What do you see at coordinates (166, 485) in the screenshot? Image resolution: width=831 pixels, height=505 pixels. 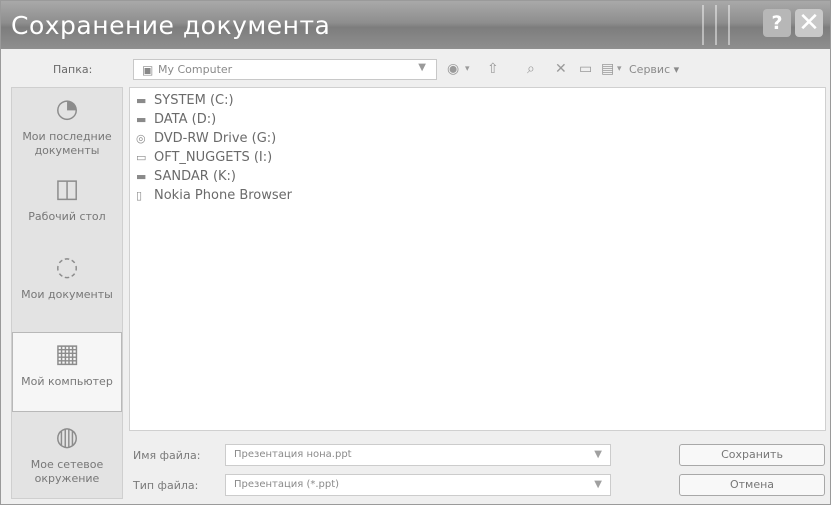 I see `filetype-label: Тип файла:` at bounding box center [166, 485].